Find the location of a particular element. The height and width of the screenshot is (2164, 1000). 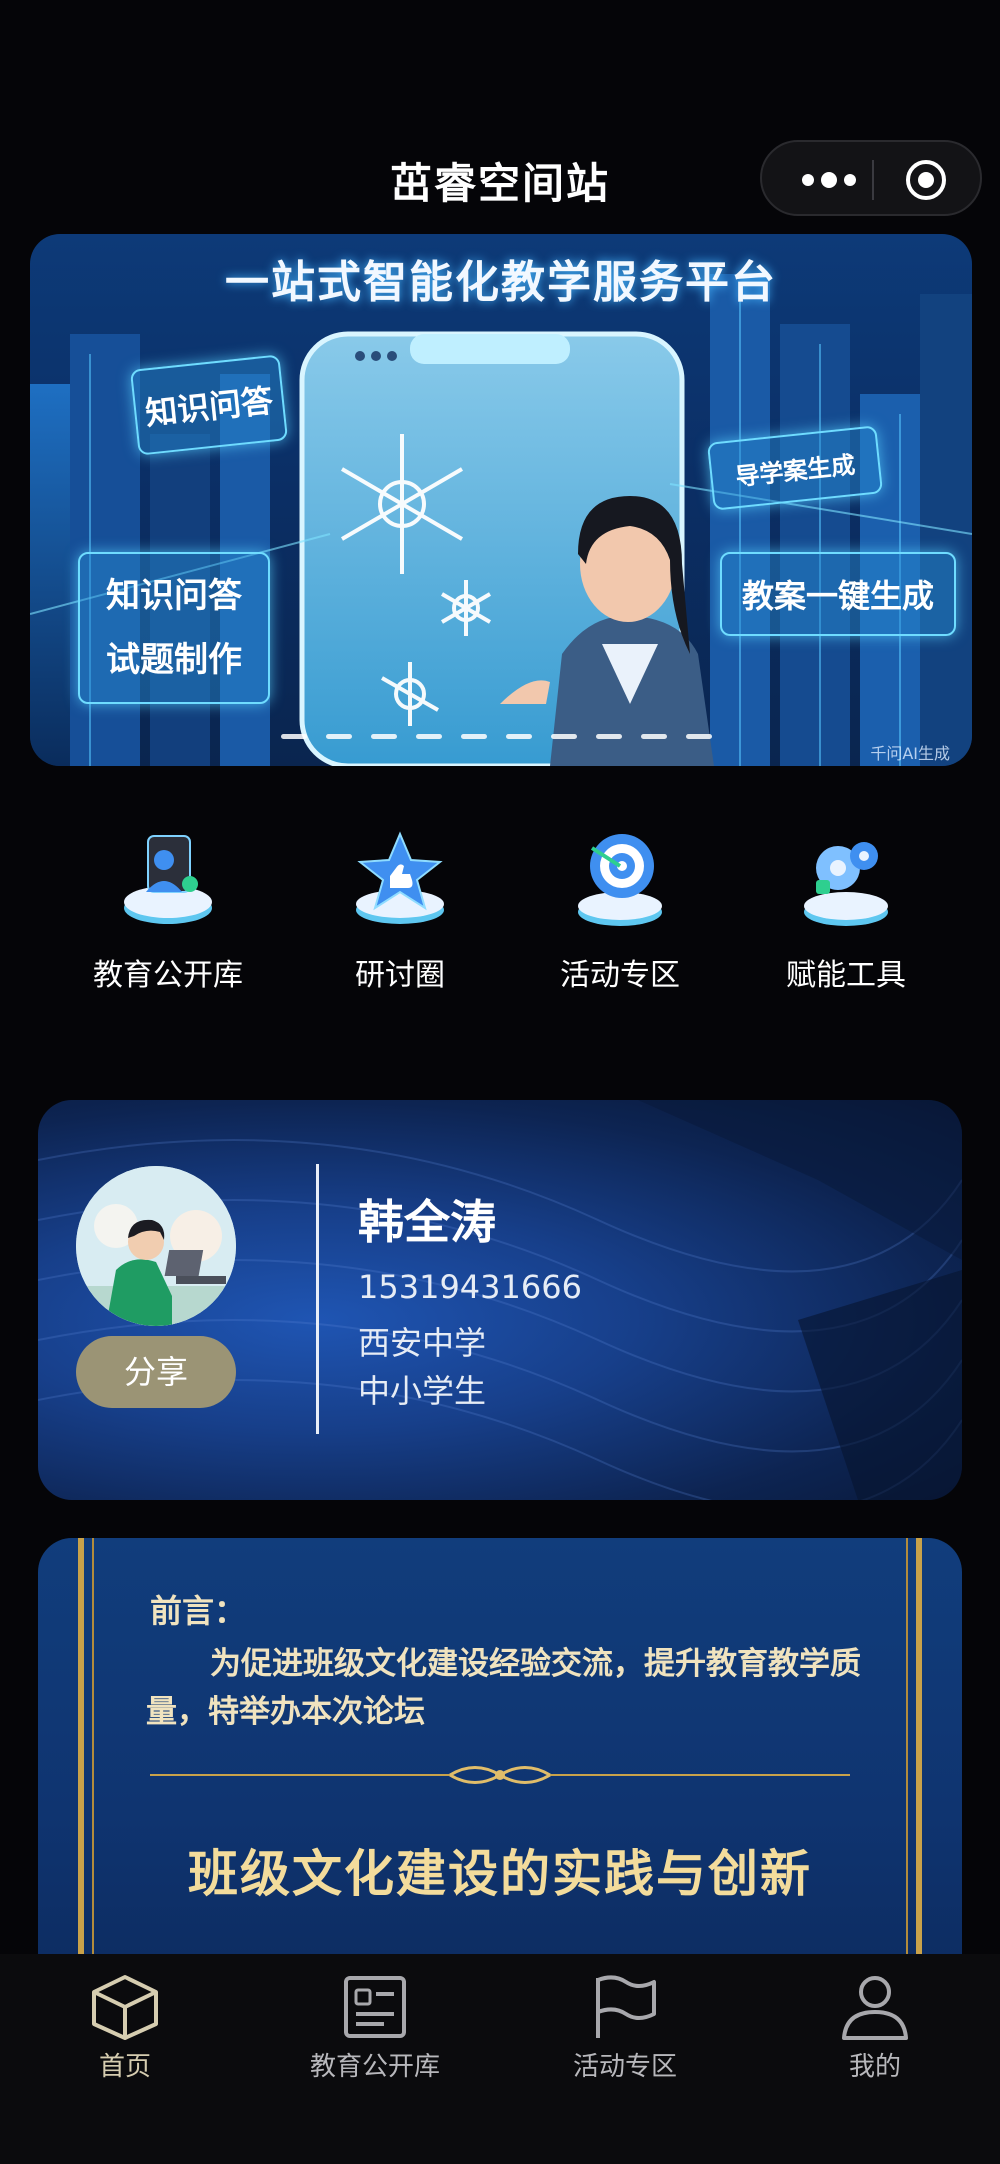

menu-item-tools: 赋能工具 is located at coordinates (846, 915).